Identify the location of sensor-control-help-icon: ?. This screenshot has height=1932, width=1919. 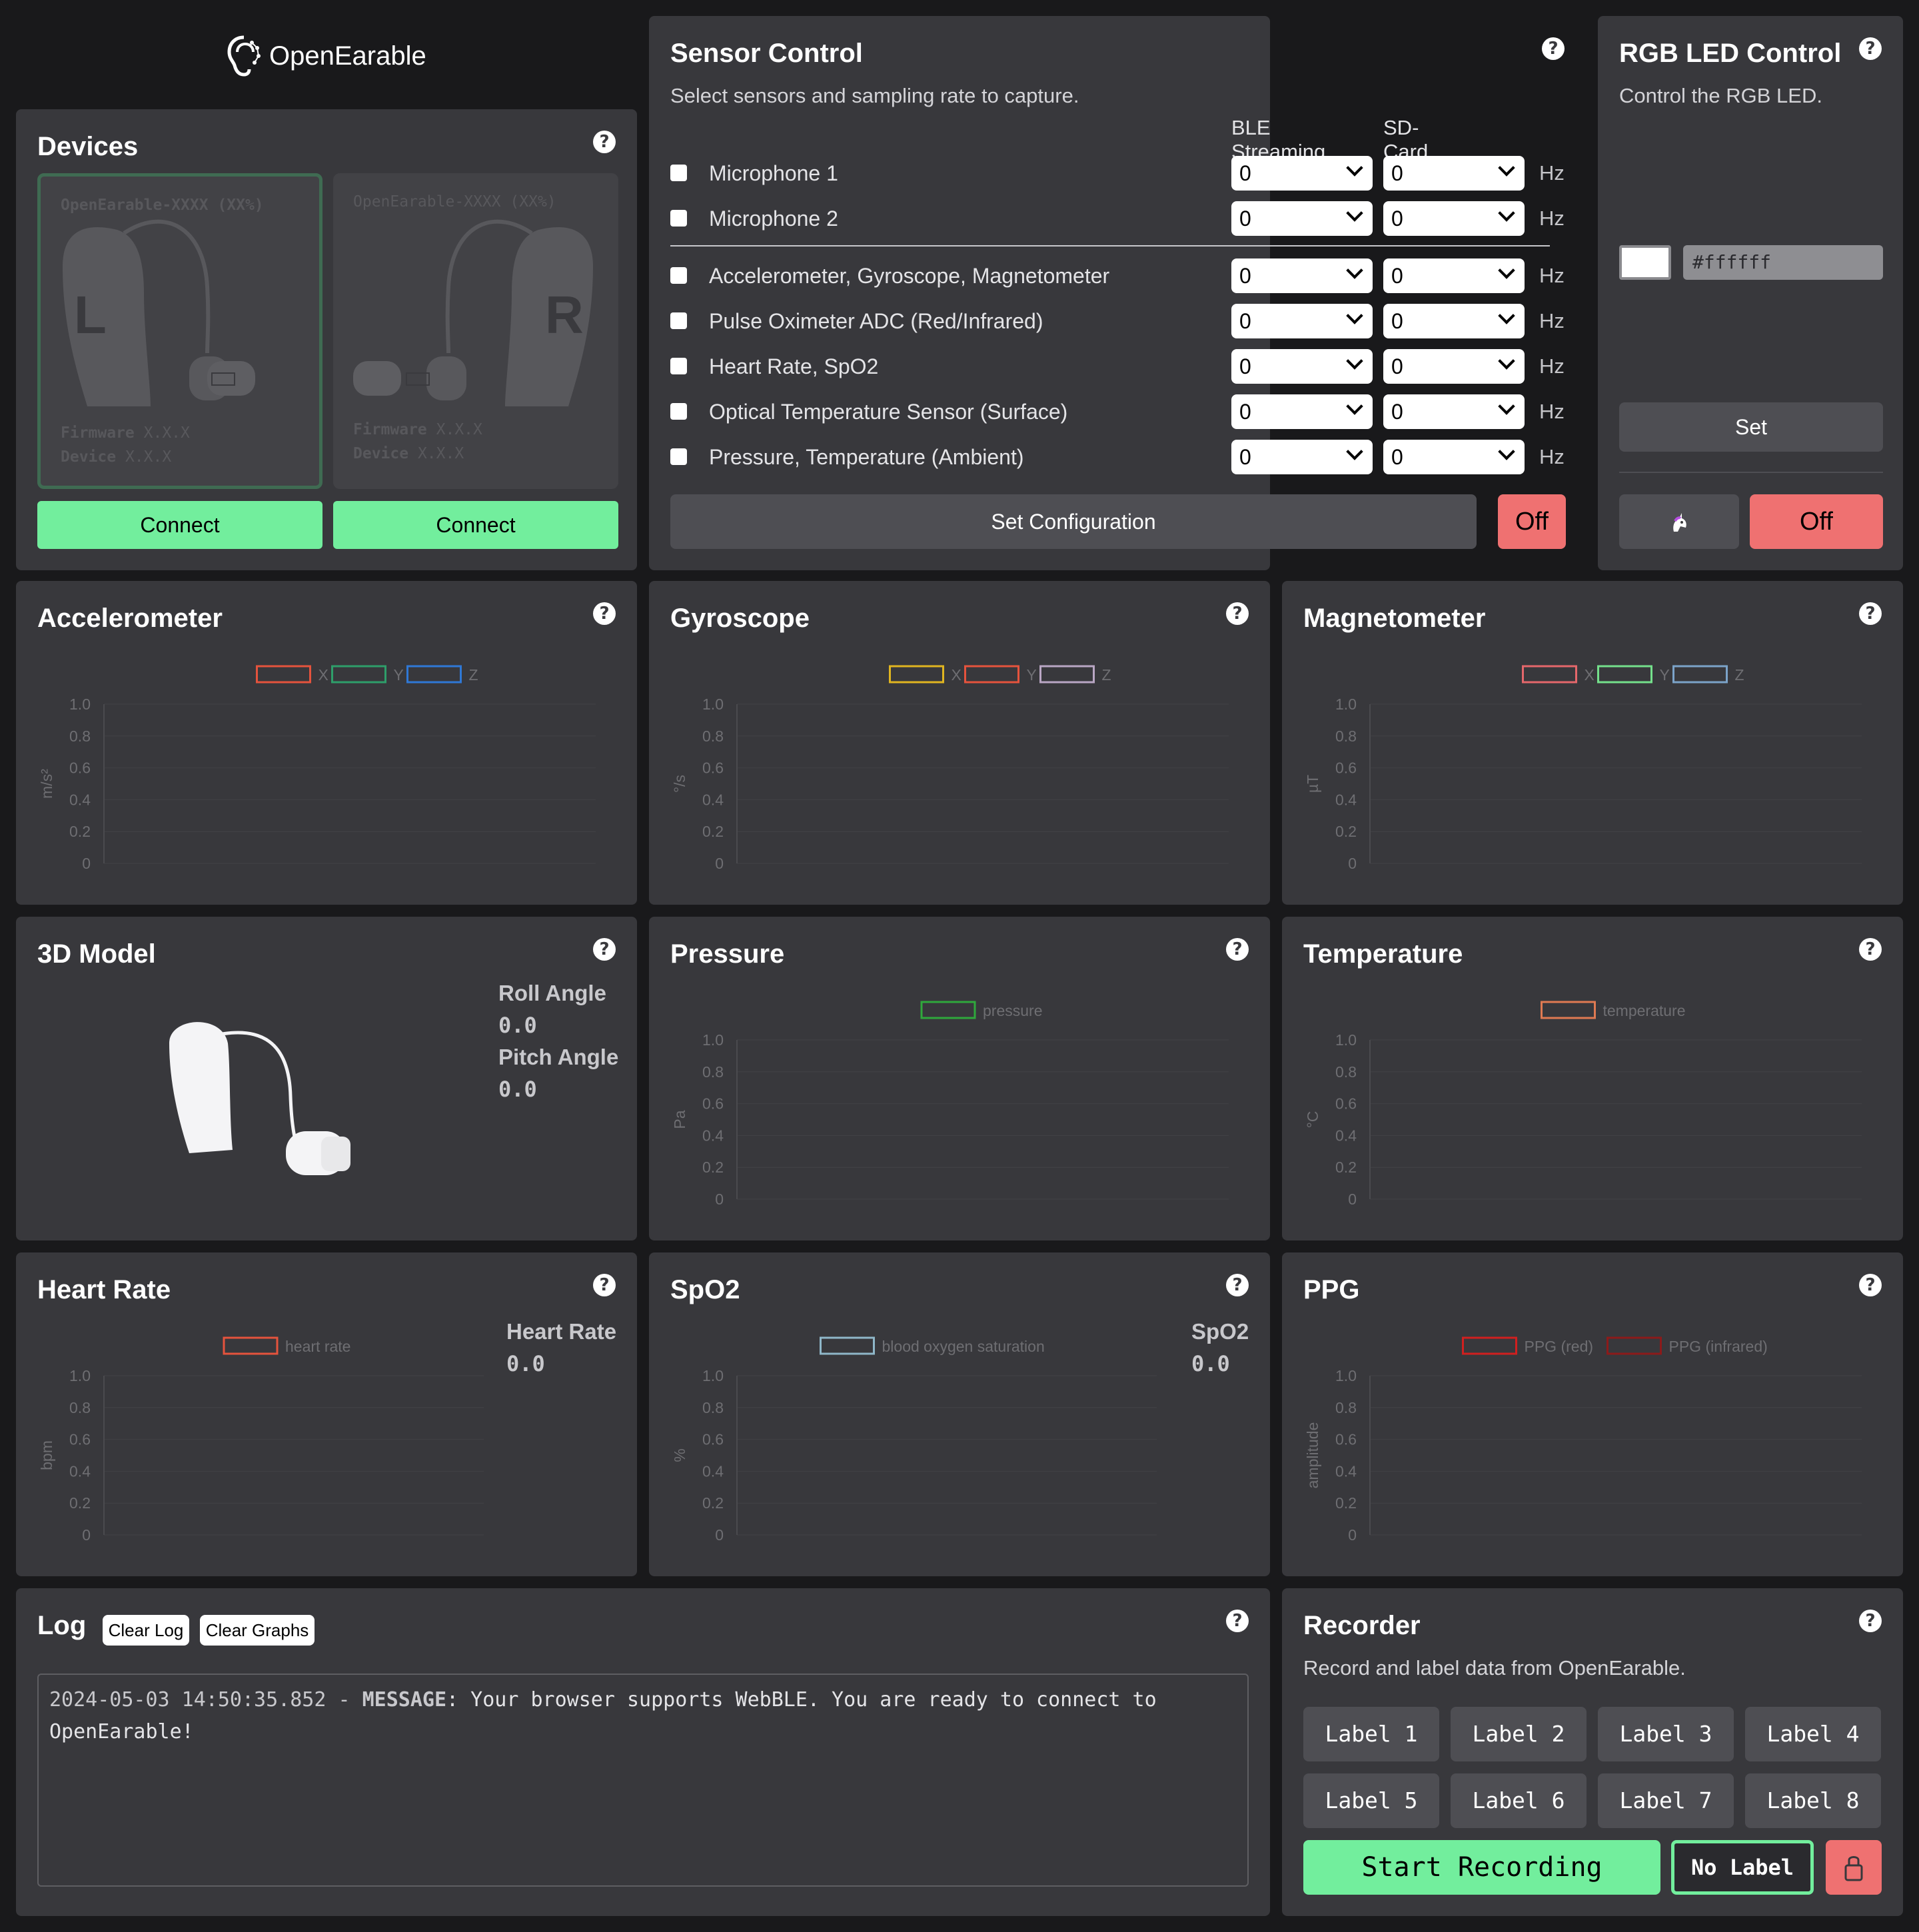
(1553, 48).